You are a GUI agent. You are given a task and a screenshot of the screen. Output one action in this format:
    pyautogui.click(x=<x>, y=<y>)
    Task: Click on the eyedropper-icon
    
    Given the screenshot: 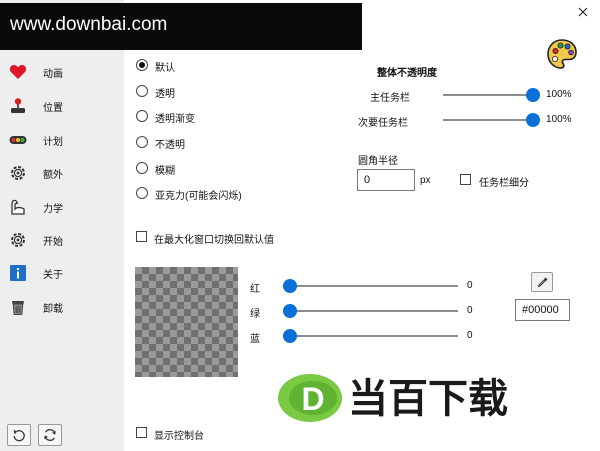 What is the action you would take?
    pyautogui.click(x=542, y=282)
    